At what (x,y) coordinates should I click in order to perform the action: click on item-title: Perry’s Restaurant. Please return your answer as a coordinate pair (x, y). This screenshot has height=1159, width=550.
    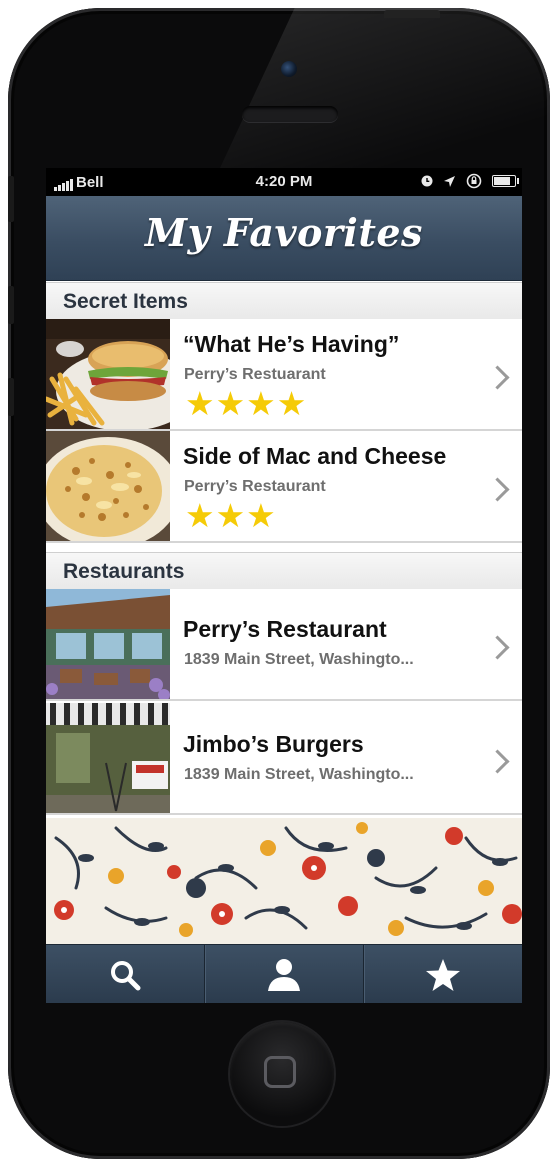
    Looking at the image, I should click on (285, 629).